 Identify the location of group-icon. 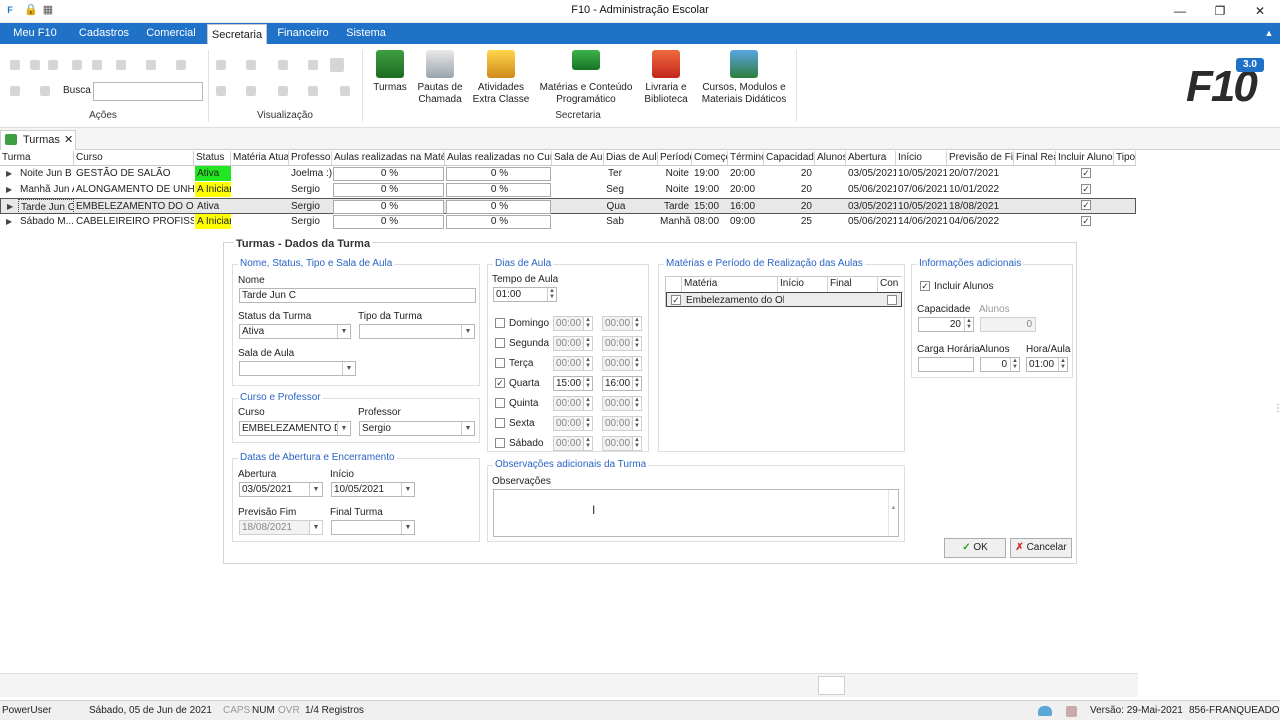
(283, 65).